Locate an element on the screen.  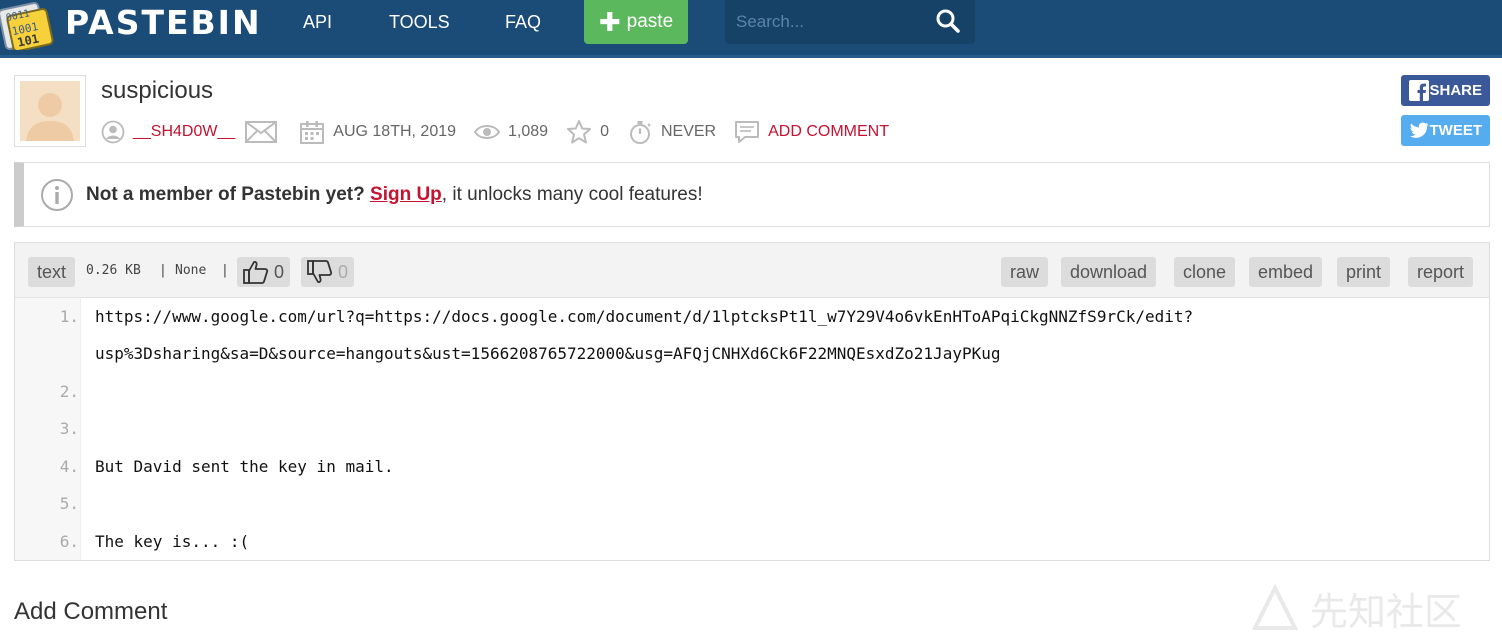
nav-tools: TOOLS is located at coordinates (419, 22).